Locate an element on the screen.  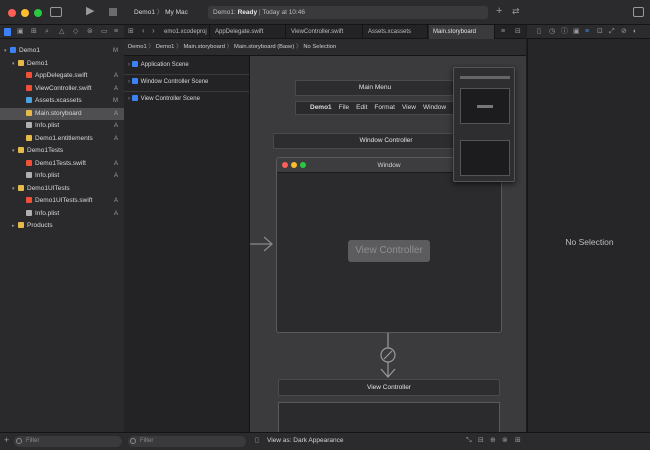
editor-tab: emo1.xcodeproj is located at coordinates (185, 32).